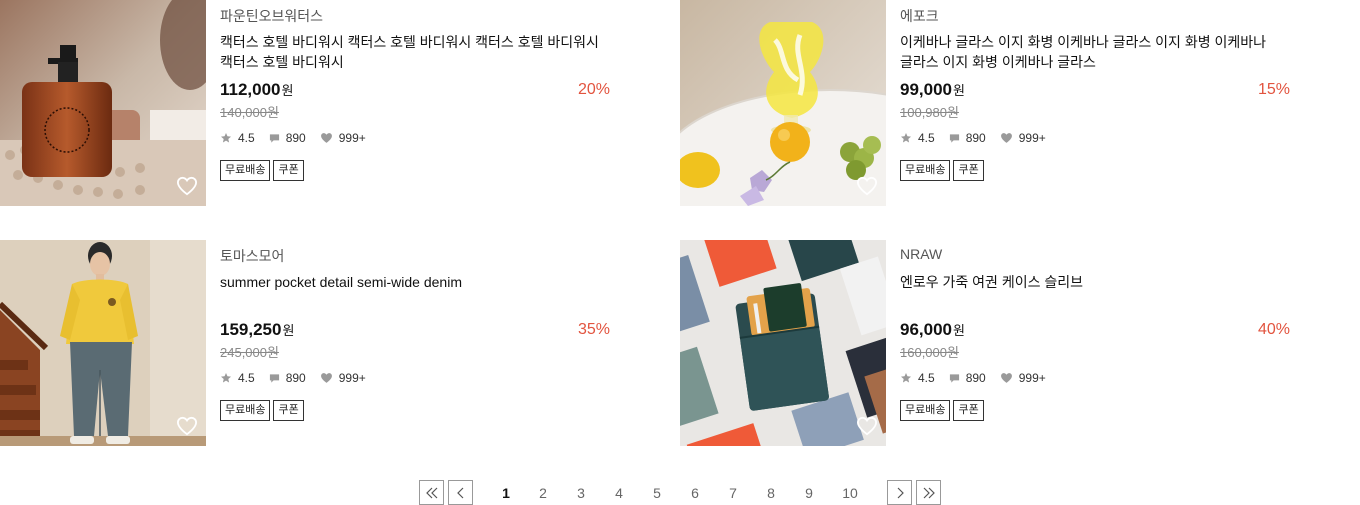 Image resolution: width=1360 pixels, height=505 pixels. I want to click on double-chevron-right-icon, so click(929, 492).